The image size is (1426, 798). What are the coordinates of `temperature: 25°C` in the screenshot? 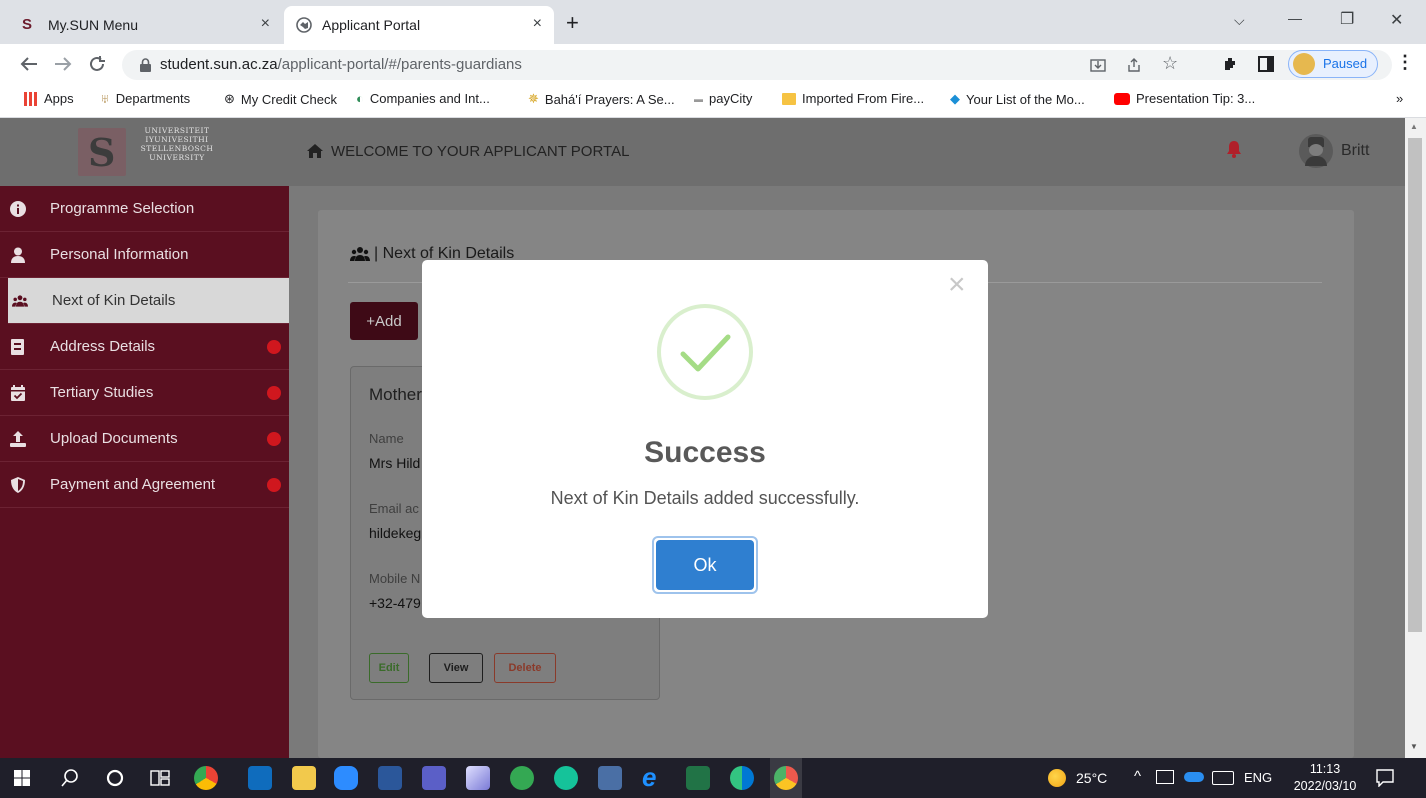 It's located at (1091, 778).